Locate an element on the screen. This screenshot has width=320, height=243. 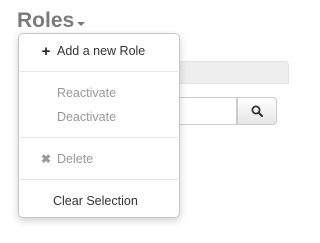
deactivate-label: Deactivate is located at coordinates (87, 117).